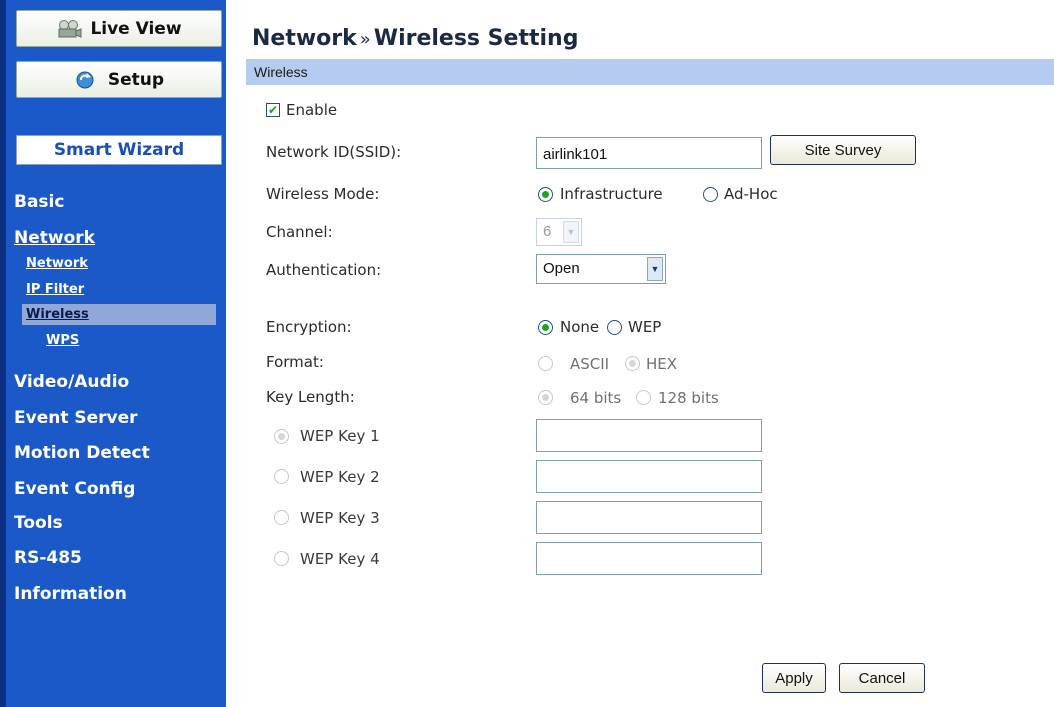 The image size is (1054, 707). I want to click on keylength-64-radio, so click(545, 397).